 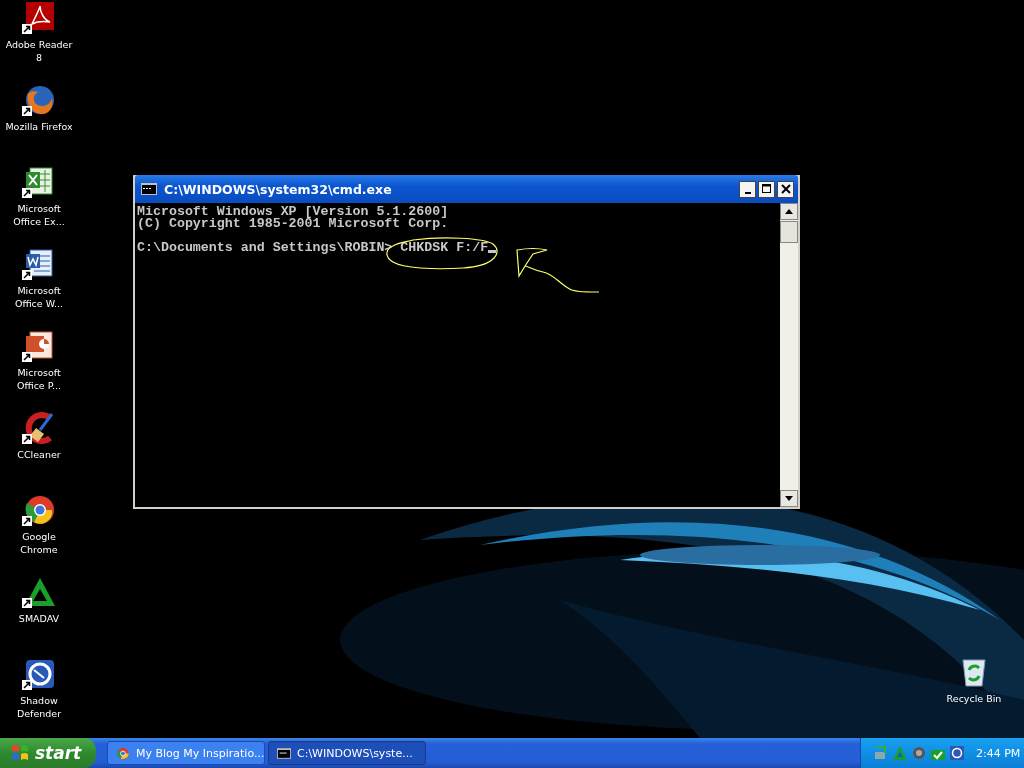 What do you see at coordinates (39, 618) in the screenshot?
I see `icon-label: SMADAV` at bounding box center [39, 618].